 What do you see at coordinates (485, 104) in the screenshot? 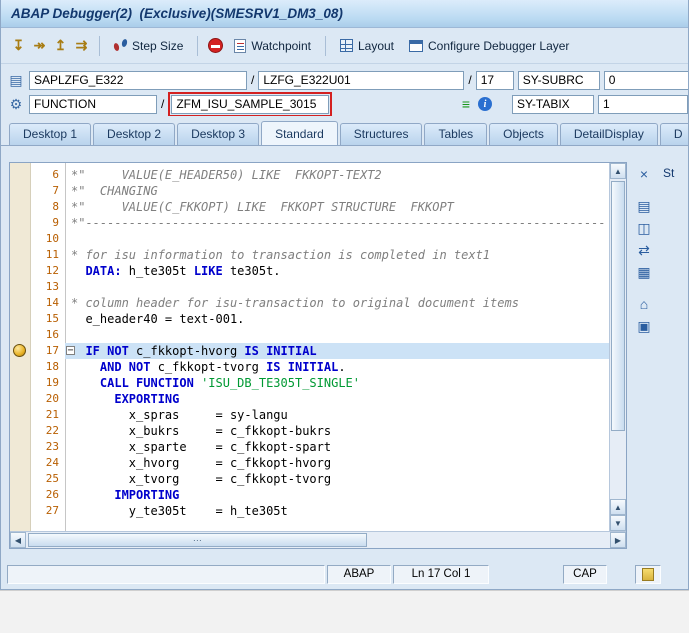
I see `information-icon: i` at bounding box center [485, 104].